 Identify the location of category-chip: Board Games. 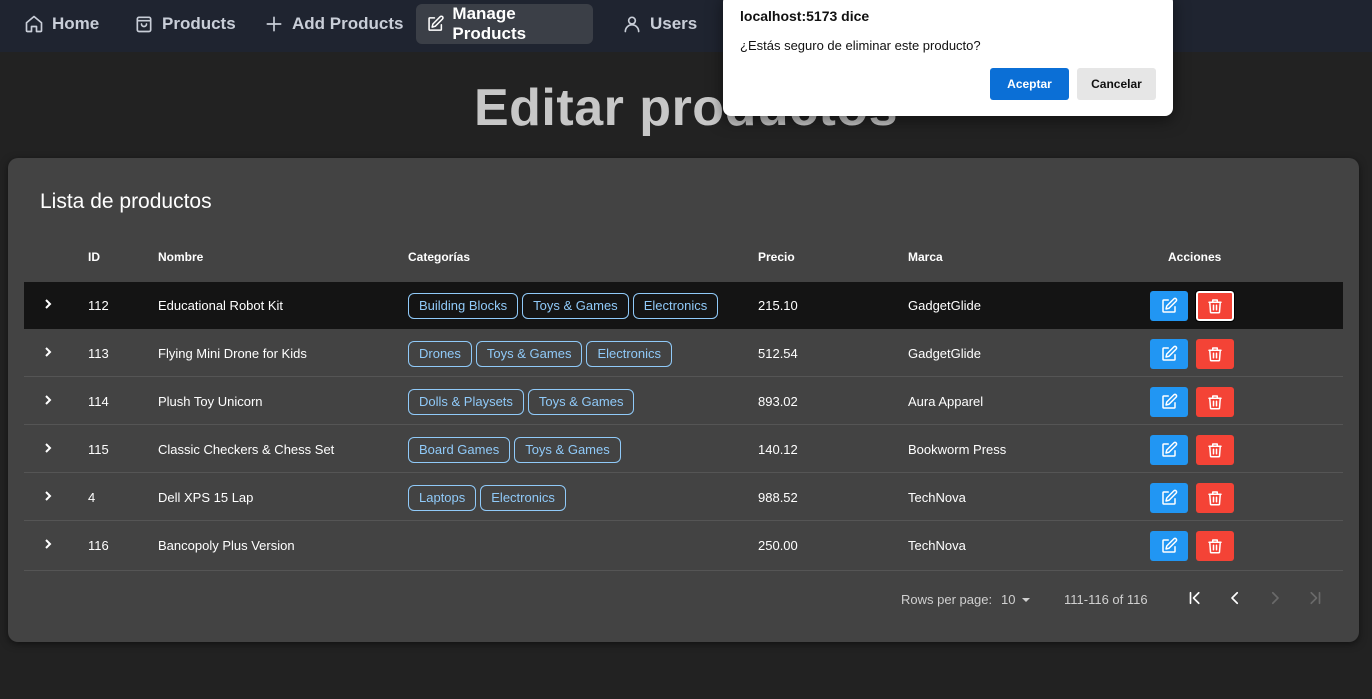
(459, 449).